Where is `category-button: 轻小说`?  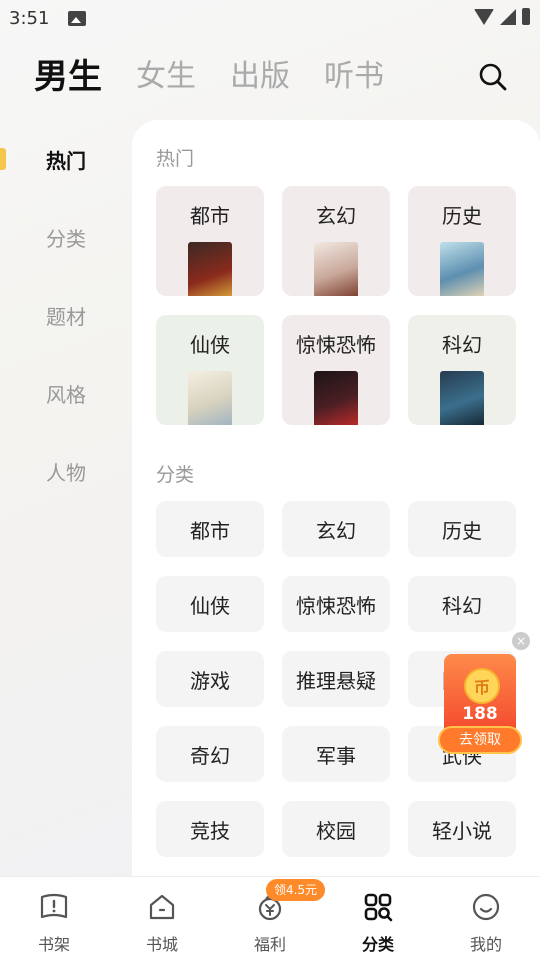
category-button: 轻小说 is located at coordinates (462, 829).